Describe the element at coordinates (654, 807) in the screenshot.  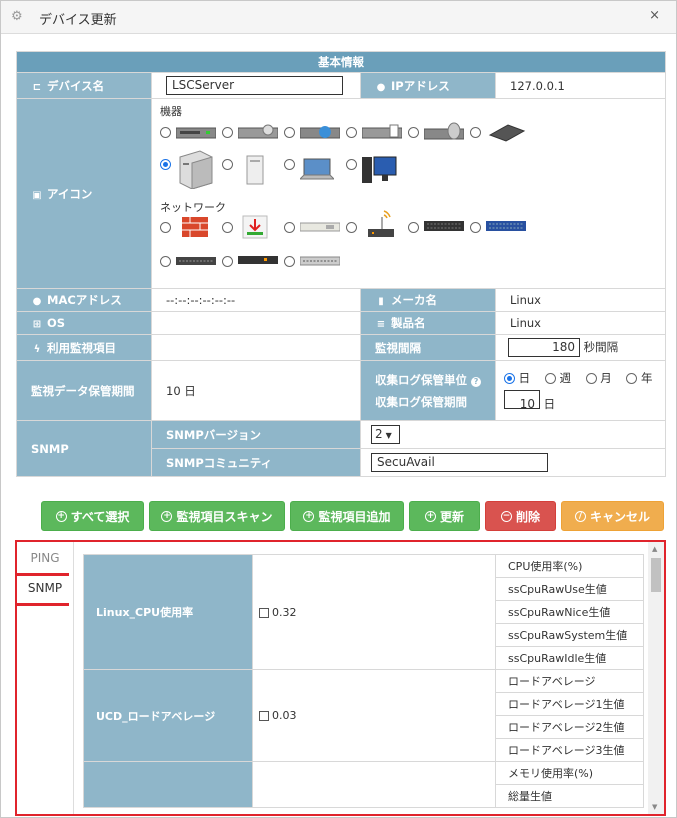
I see `scroll-down-icon: ▼` at that location.